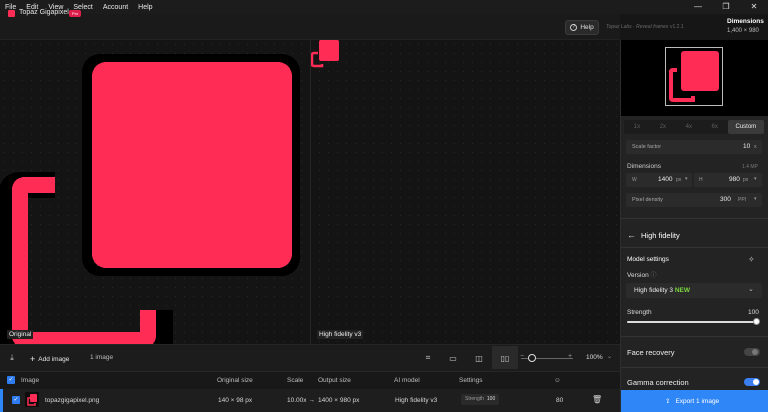 This screenshot has height=412, width=768. I want to click on help-button: ? Help, so click(582, 27).